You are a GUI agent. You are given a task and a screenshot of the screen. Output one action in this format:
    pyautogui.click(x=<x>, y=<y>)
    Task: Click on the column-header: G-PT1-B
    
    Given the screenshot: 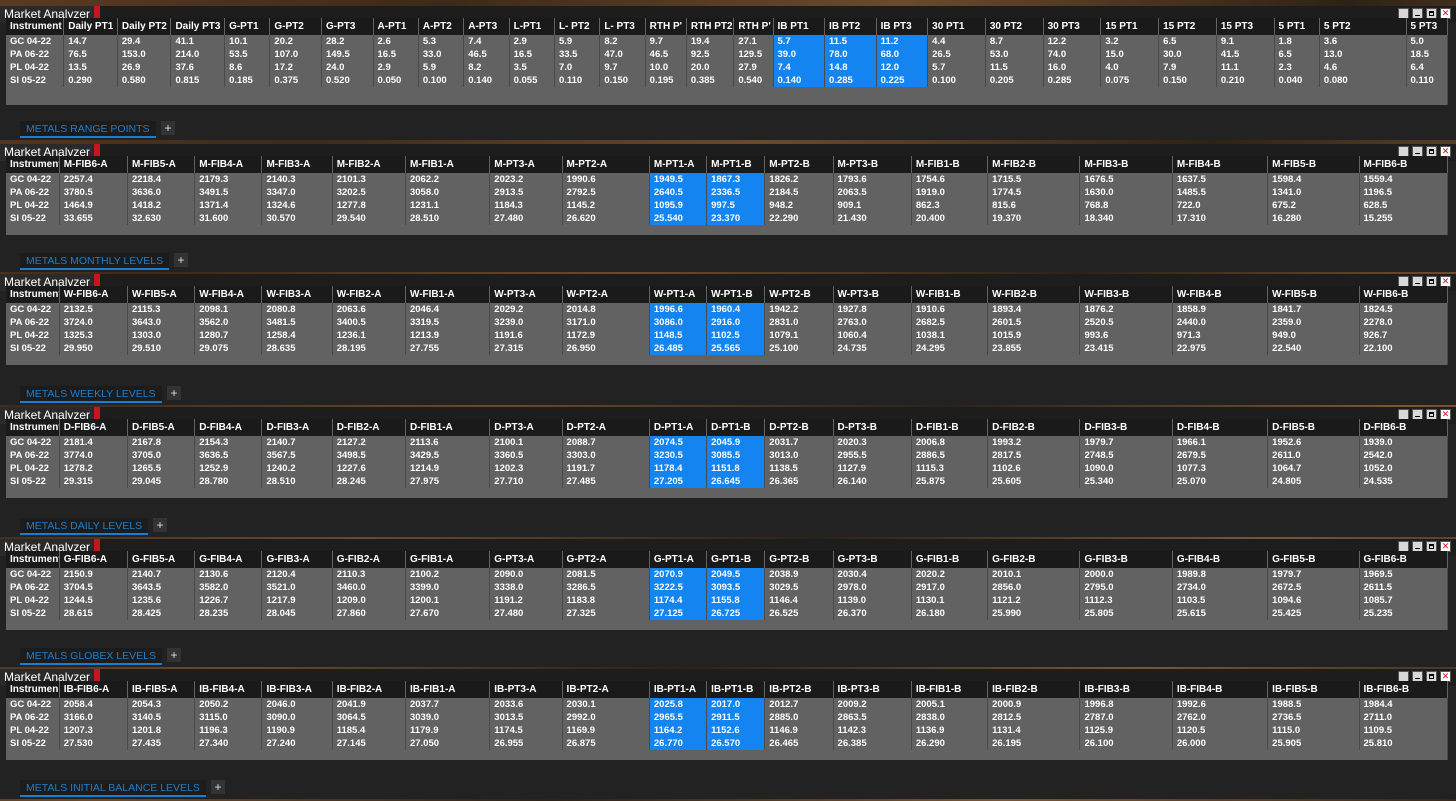 What is the action you would take?
    pyautogui.click(x=736, y=559)
    